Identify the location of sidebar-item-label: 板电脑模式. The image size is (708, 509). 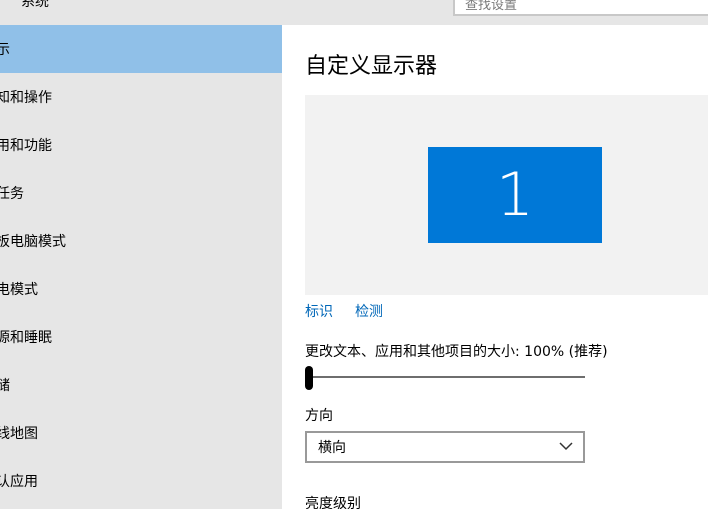
(33, 242).